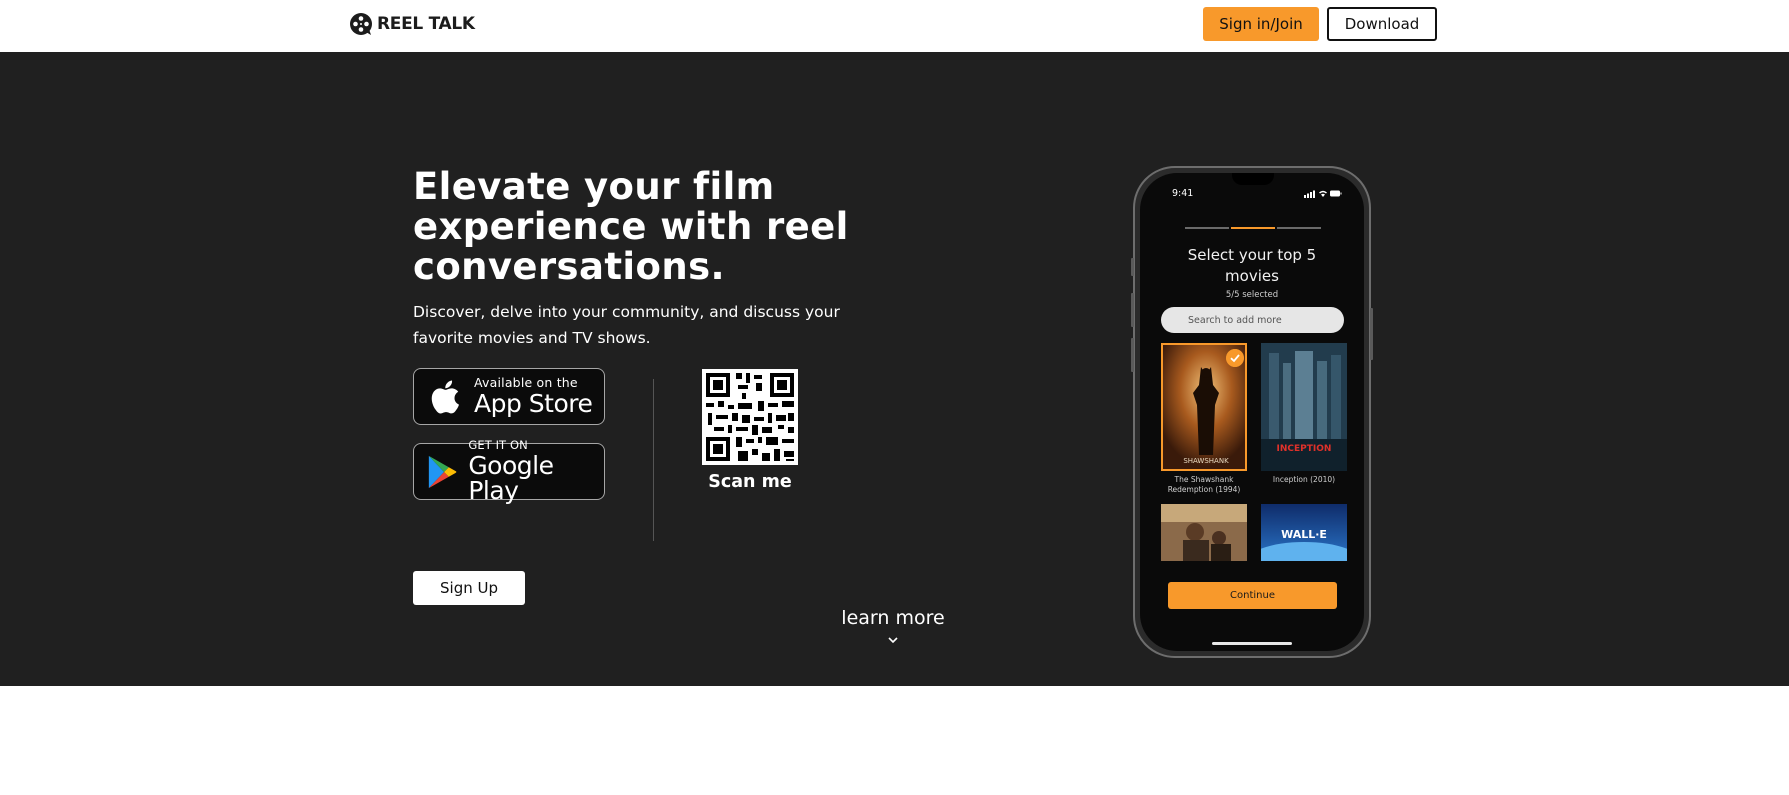 The height and width of the screenshot is (795, 1789). I want to click on movie-poster-inception: INCEPTION, so click(1304, 407).